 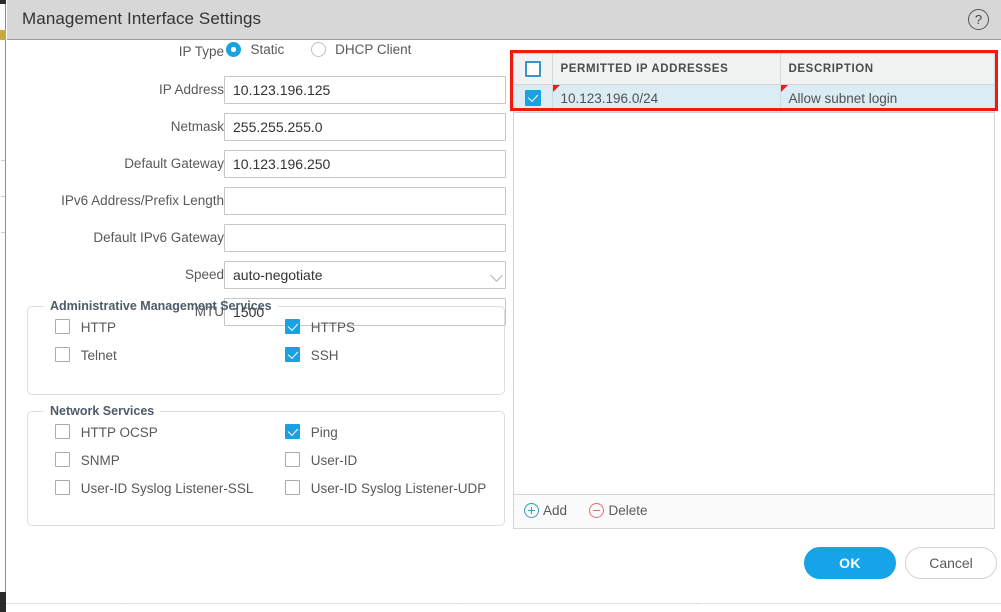 I want to click on table-row: 10.123.196.0/24 Allow subnet login, so click(x=754, y=98).